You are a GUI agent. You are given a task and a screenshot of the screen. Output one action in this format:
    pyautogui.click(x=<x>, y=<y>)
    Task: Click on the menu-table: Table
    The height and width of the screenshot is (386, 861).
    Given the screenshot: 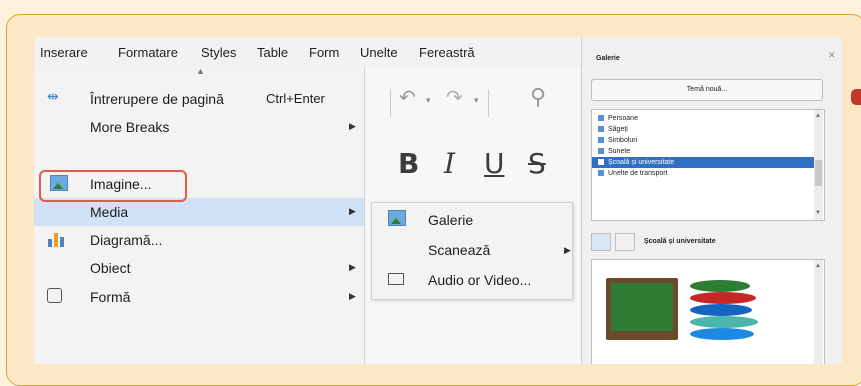 What is the action you would take?
    pyautogui.click(x=272, y=52)
    